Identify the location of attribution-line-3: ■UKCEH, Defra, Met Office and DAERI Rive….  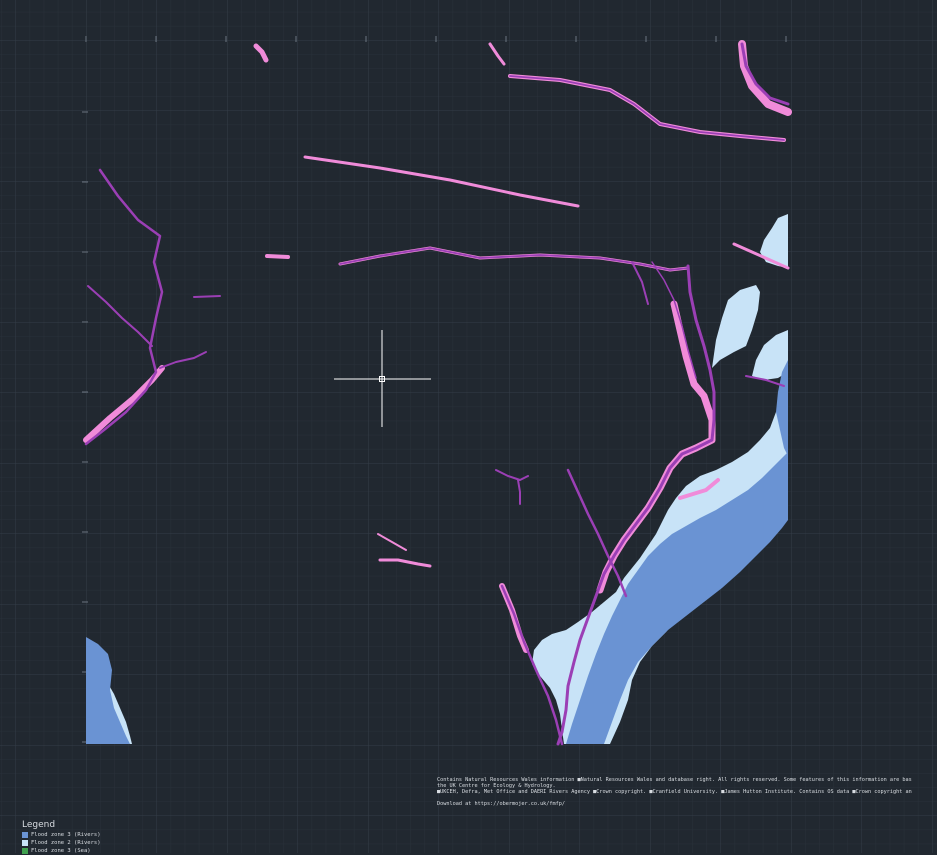
(674, 792).